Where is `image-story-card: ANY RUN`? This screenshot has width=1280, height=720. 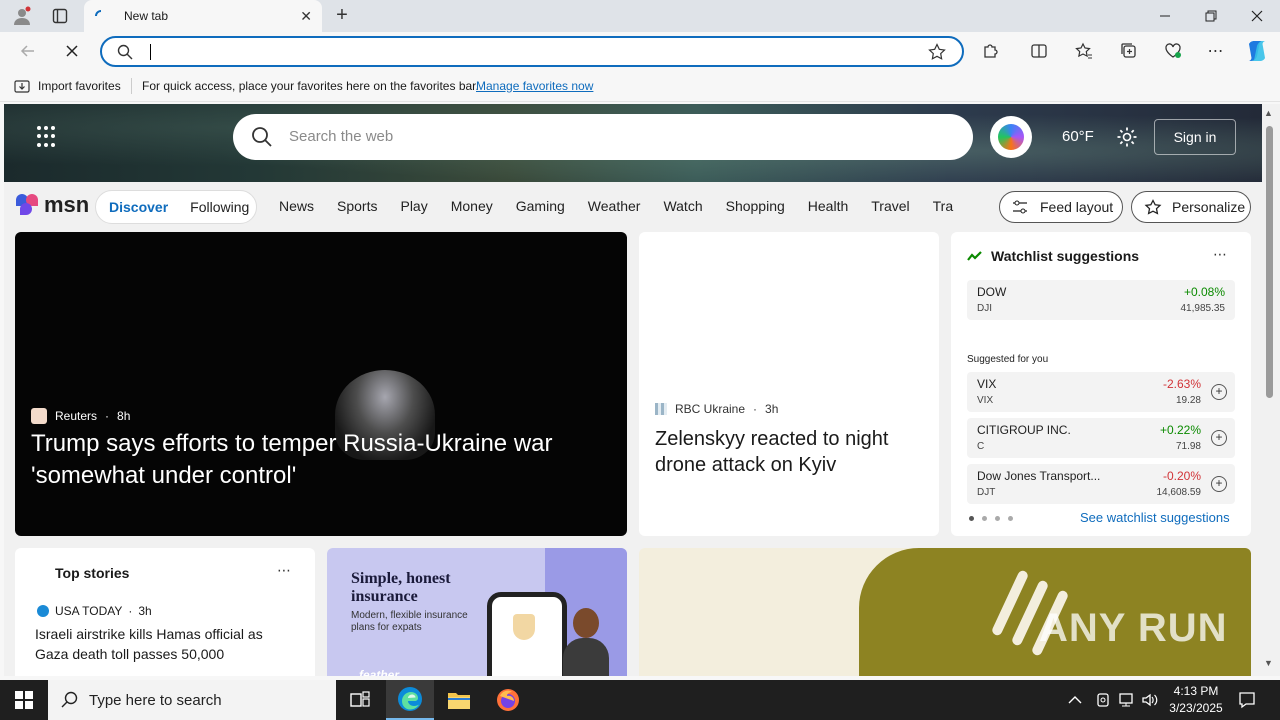
image-story-card: ANY RUN is located at coordinates (945, 612).